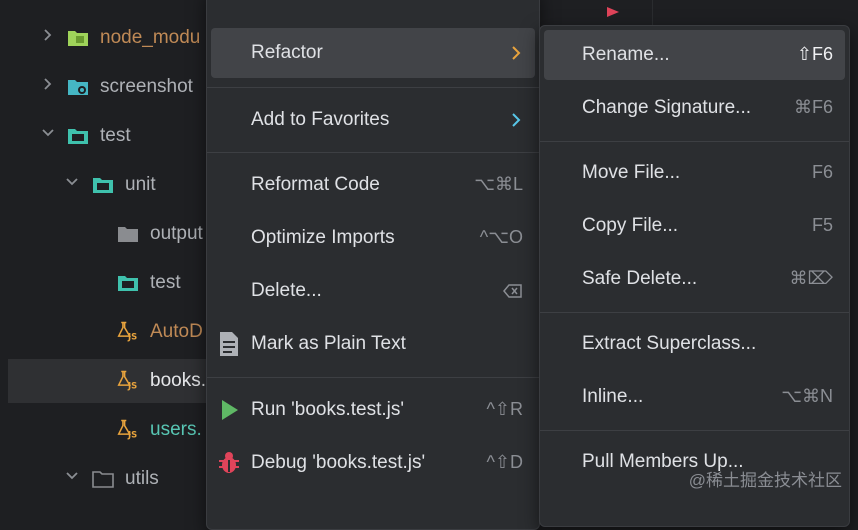 This screenshot has width=858, height=530. I want to click on tree-item-autod: JS AutoD, so click(115, 332).